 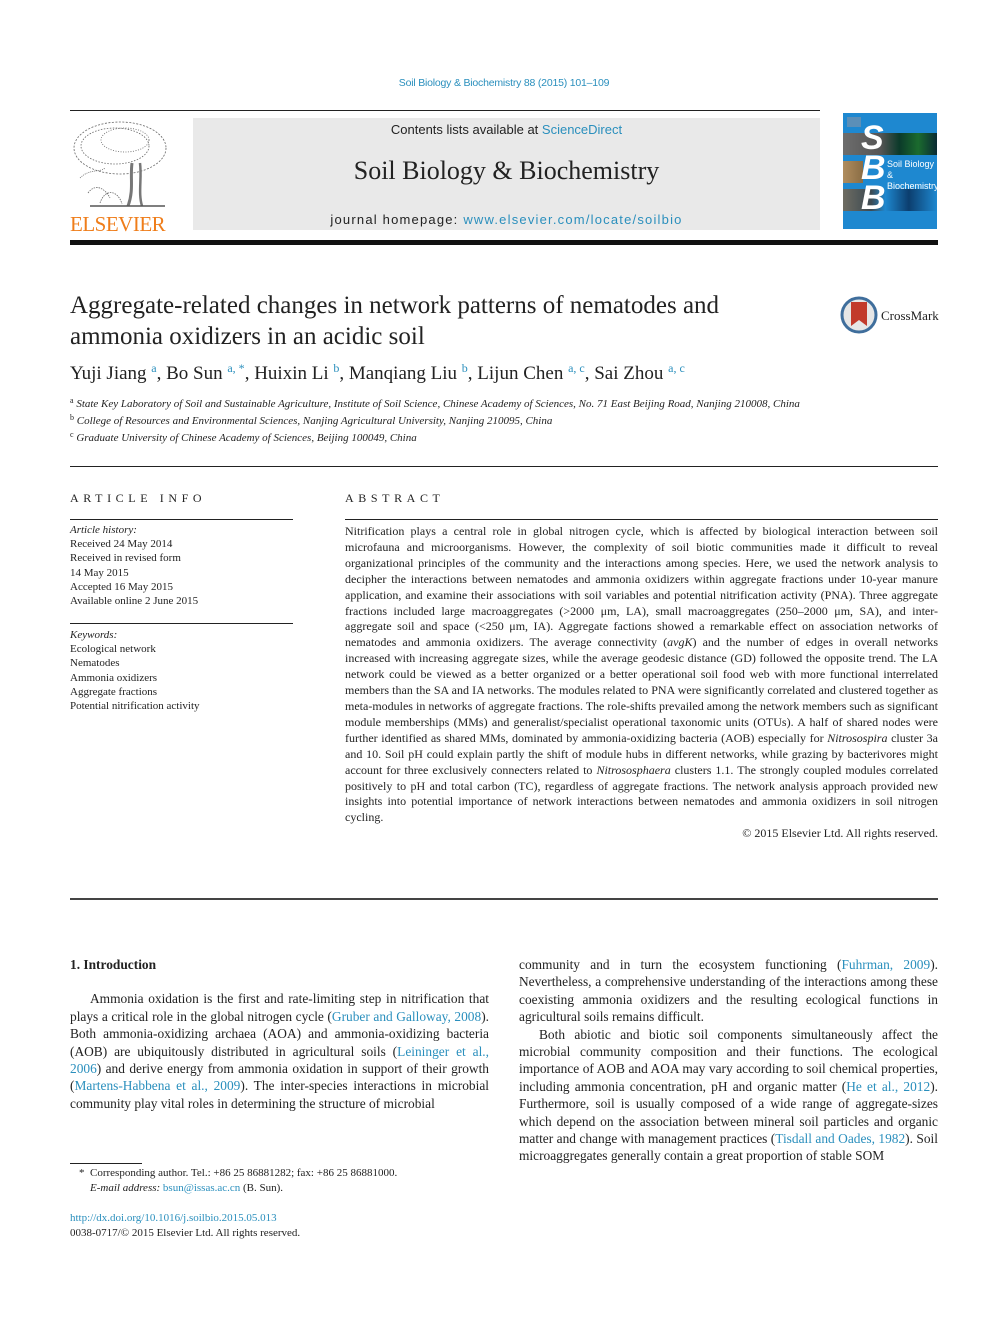 I want to click on author: Yuji Jiang a, so click(x=113, y=372).